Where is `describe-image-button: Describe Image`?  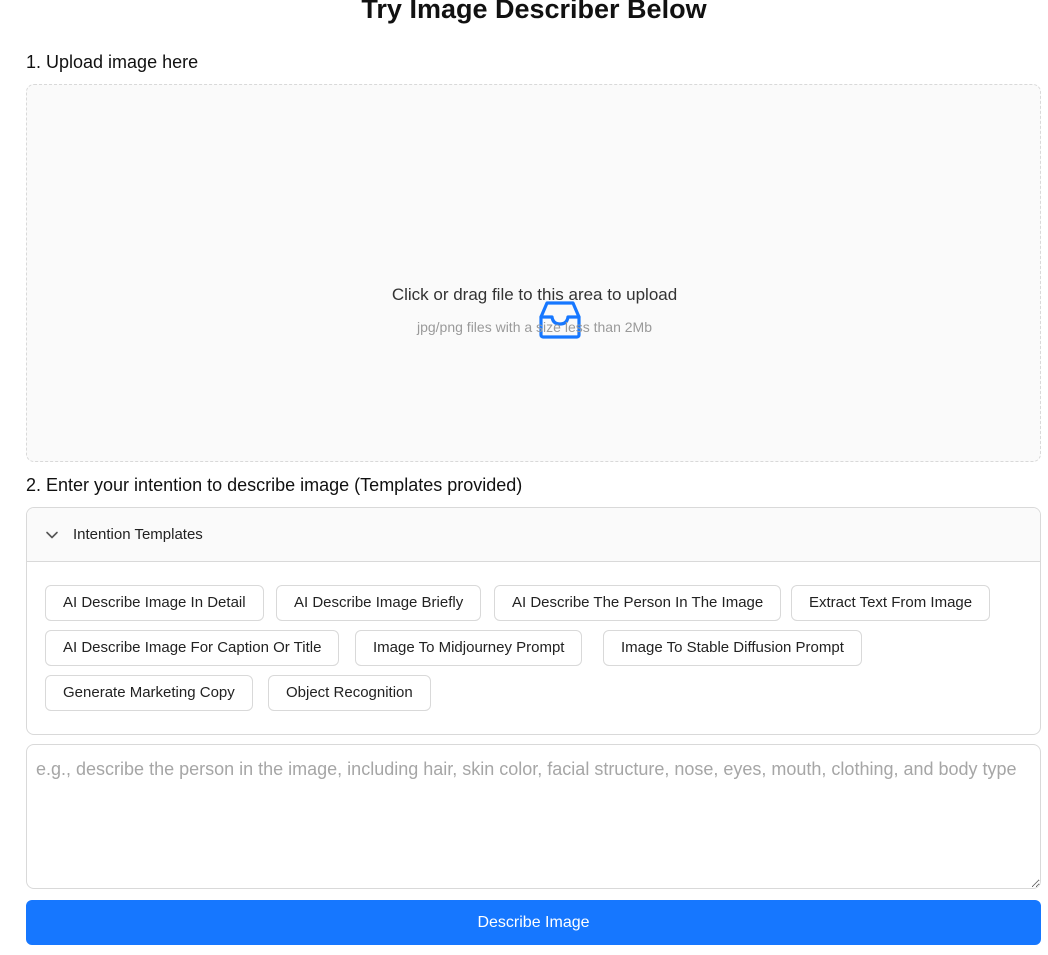 describe-image-button: Describe Image is located at coordinates (533, 922).